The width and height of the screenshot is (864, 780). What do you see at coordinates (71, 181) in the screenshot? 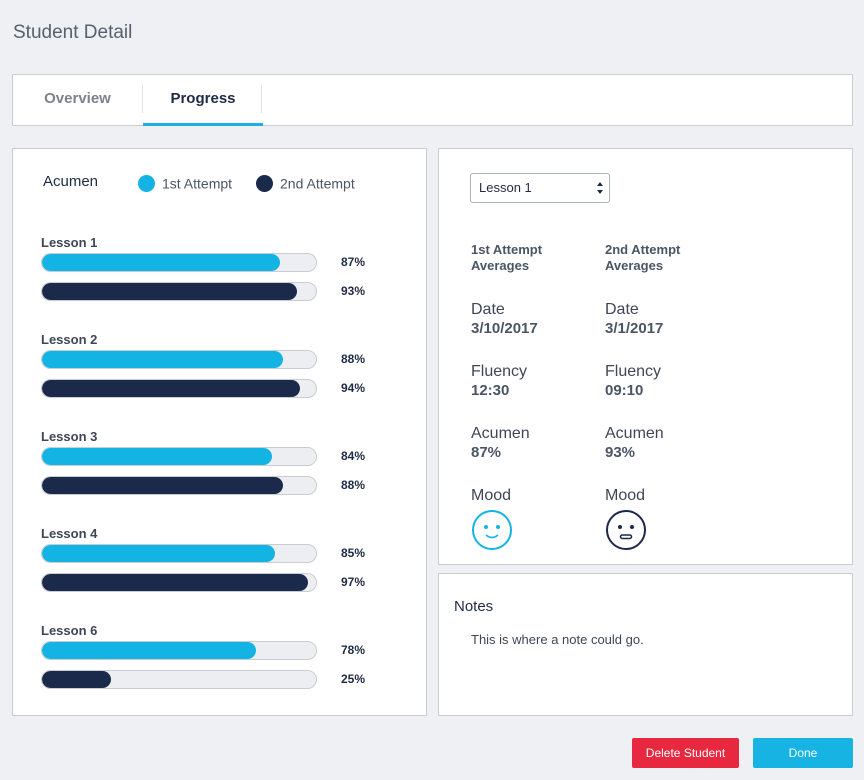
I see `progress-title: Acumen` at bounding box center [71, 181].